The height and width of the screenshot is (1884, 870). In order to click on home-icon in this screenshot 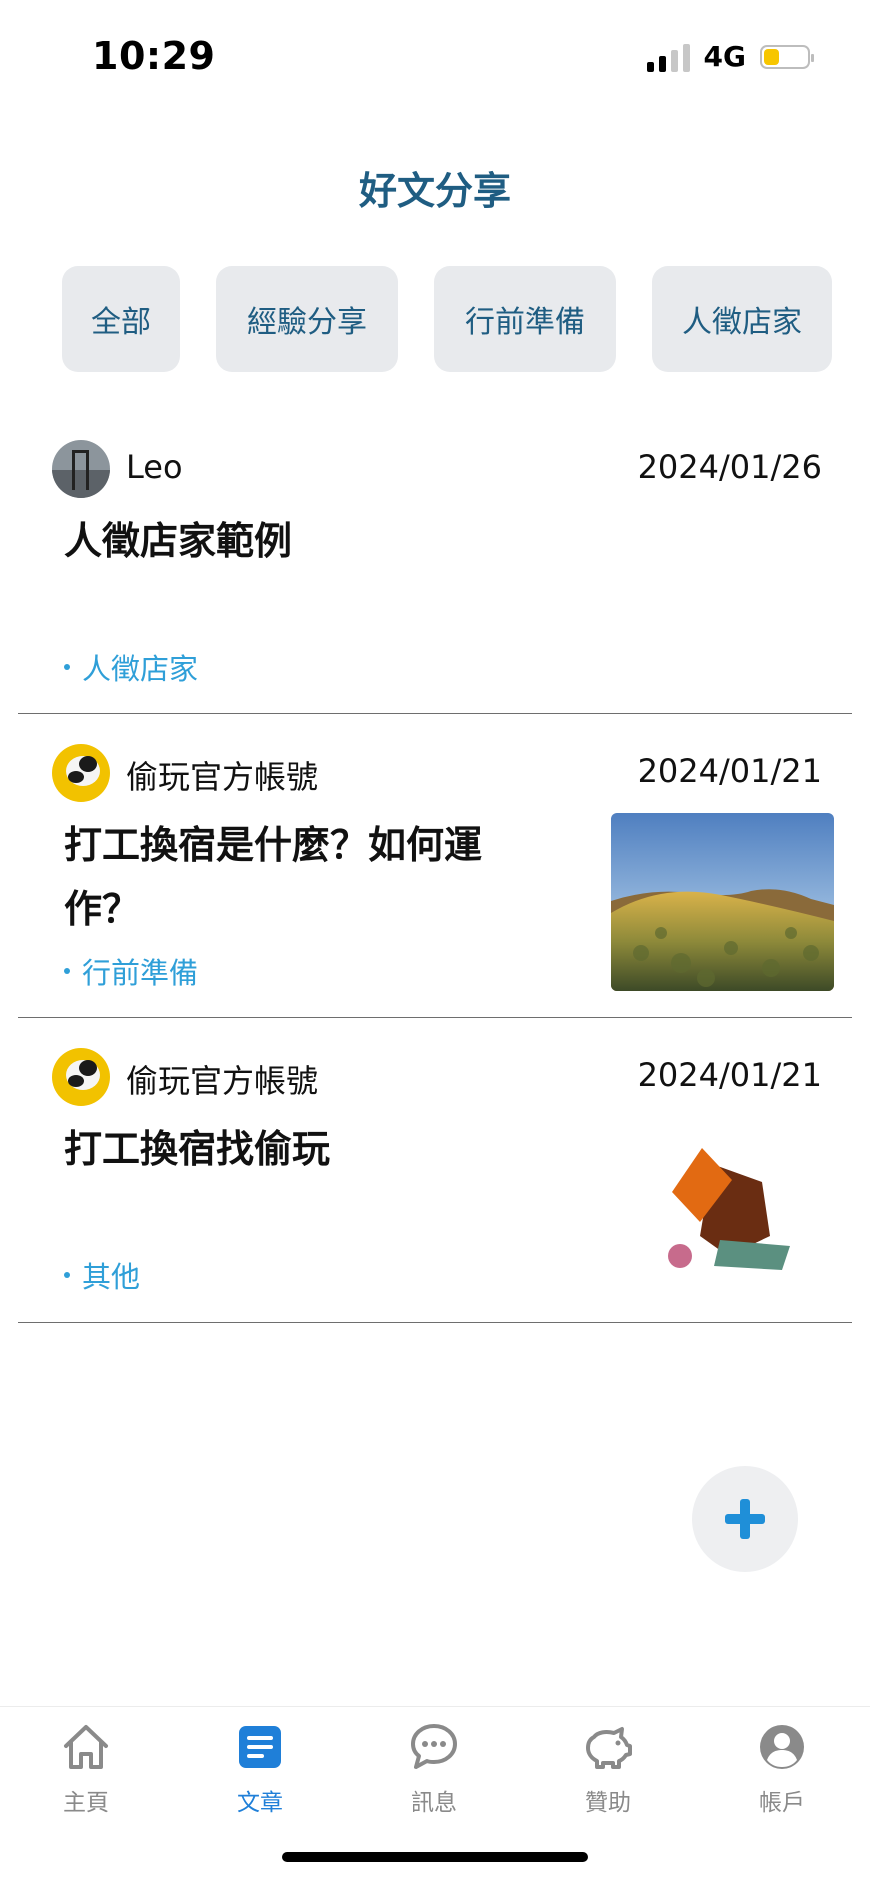, I will do `click(86, 1747)`.